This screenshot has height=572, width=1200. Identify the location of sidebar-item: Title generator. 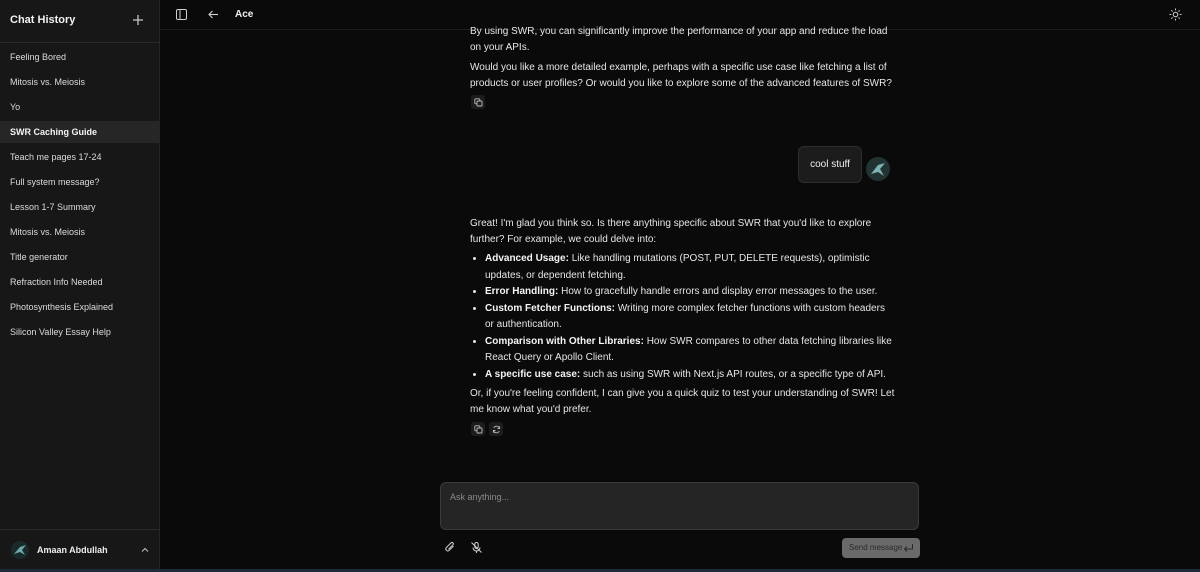
(79, 257).